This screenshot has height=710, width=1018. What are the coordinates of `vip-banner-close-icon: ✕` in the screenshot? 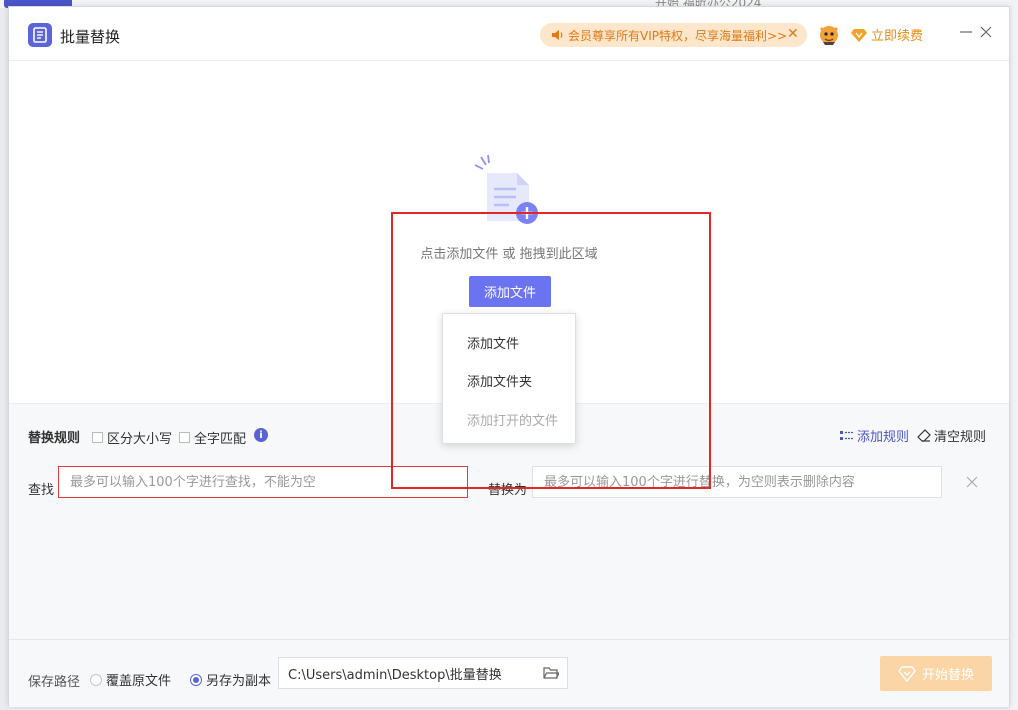 It's located at (794, 34).